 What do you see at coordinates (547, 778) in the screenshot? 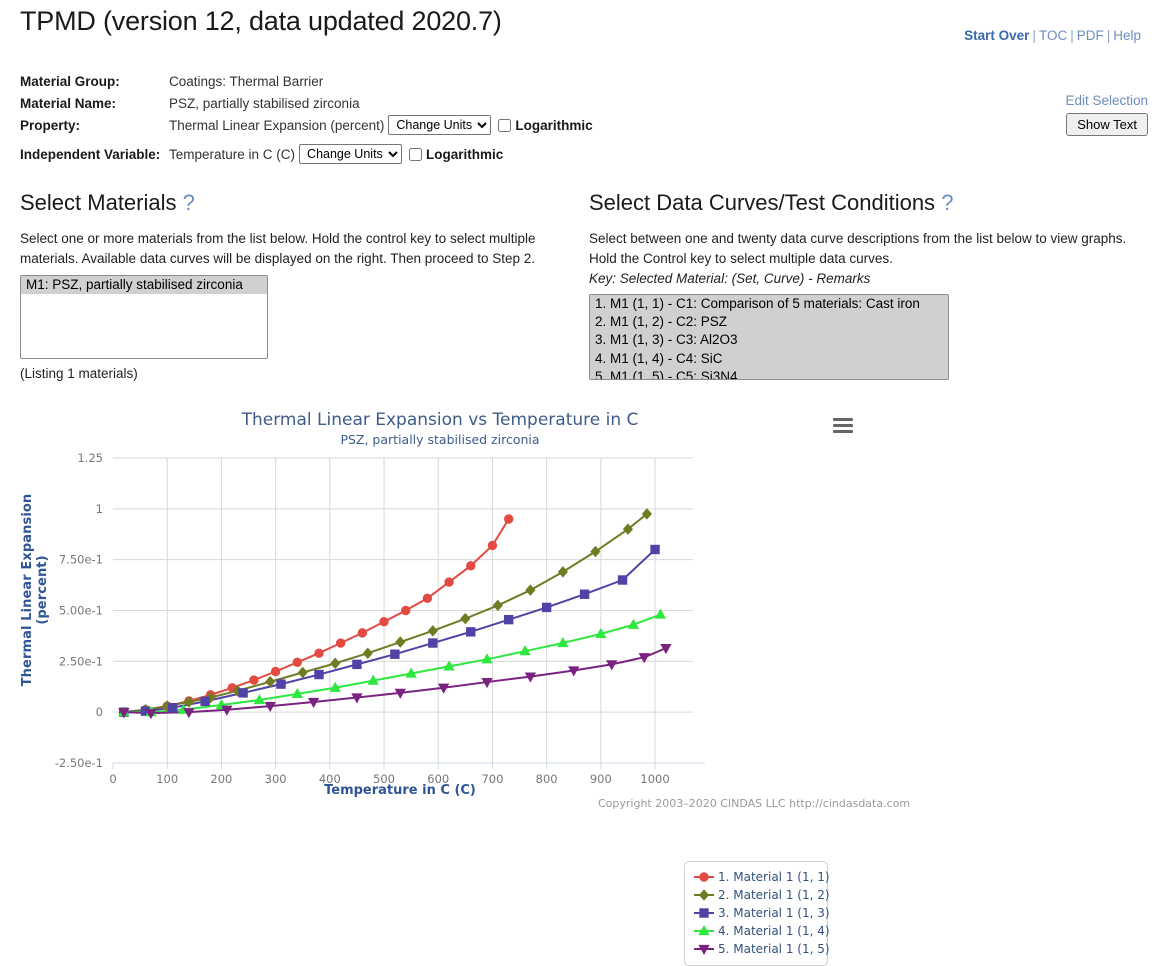
I see `x-axis-tick-label: 800` at bounding box center [547, 778].